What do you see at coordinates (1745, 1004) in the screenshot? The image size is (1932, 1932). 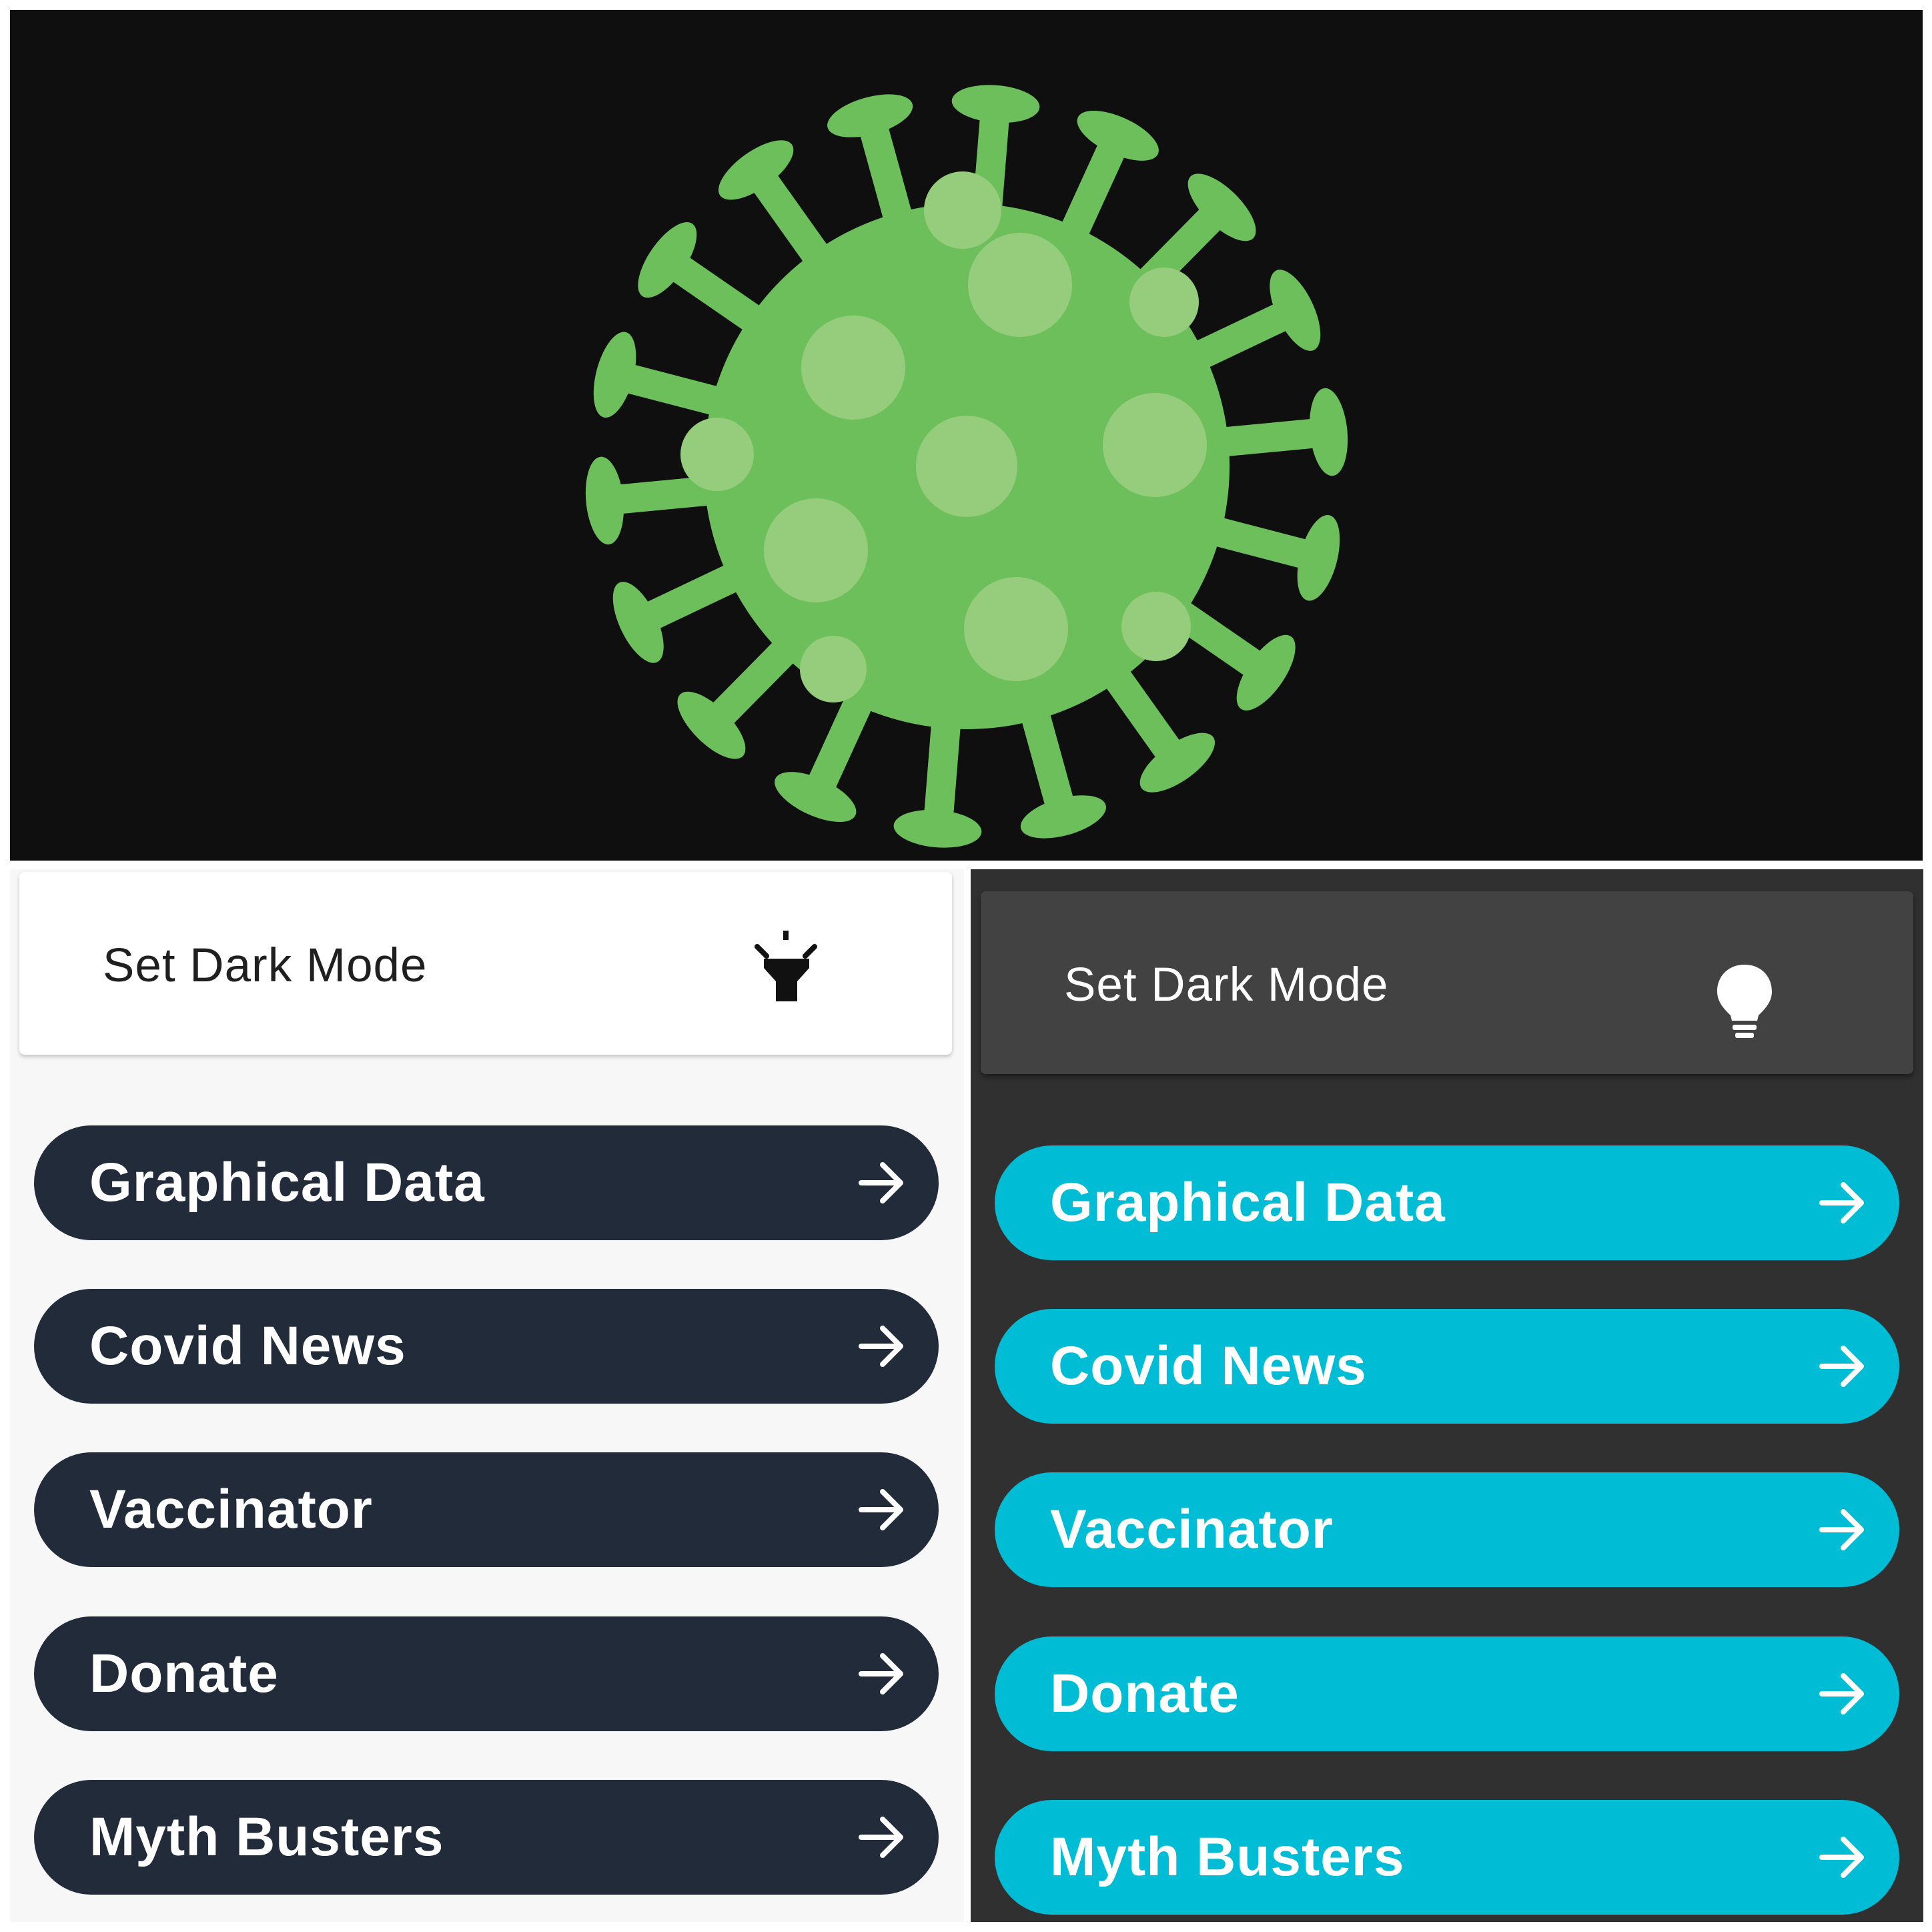 I see `lightbulb-icon` at bounding box center [1745, 1004].